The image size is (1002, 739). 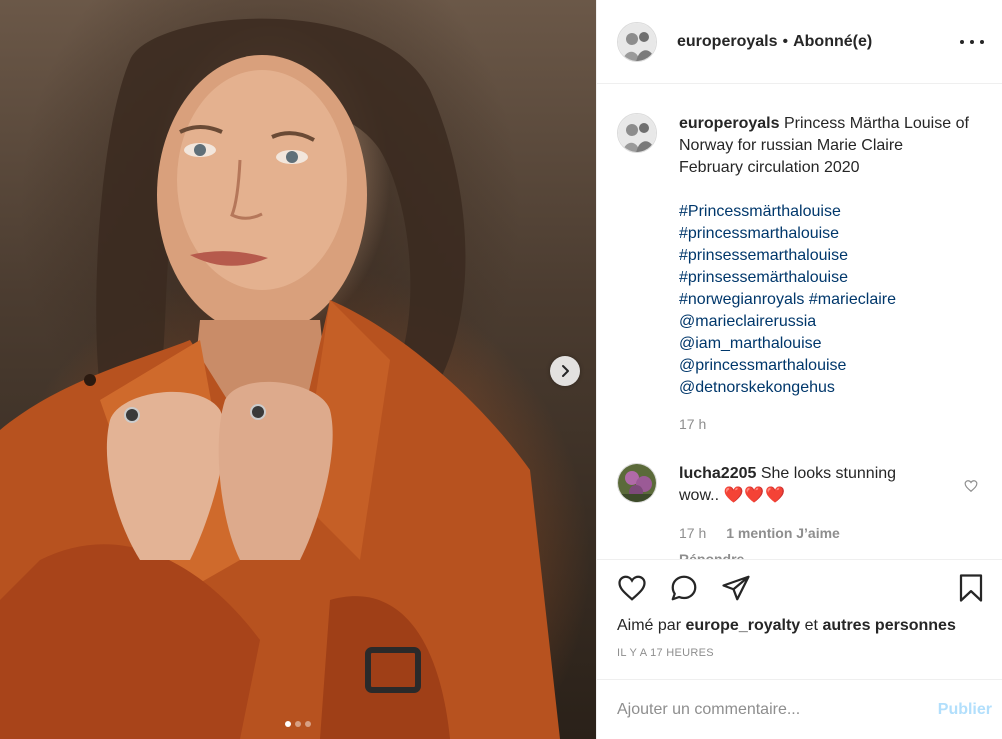 I want to click on caption-timestamp: 17 h, so click(x=824, y=424).